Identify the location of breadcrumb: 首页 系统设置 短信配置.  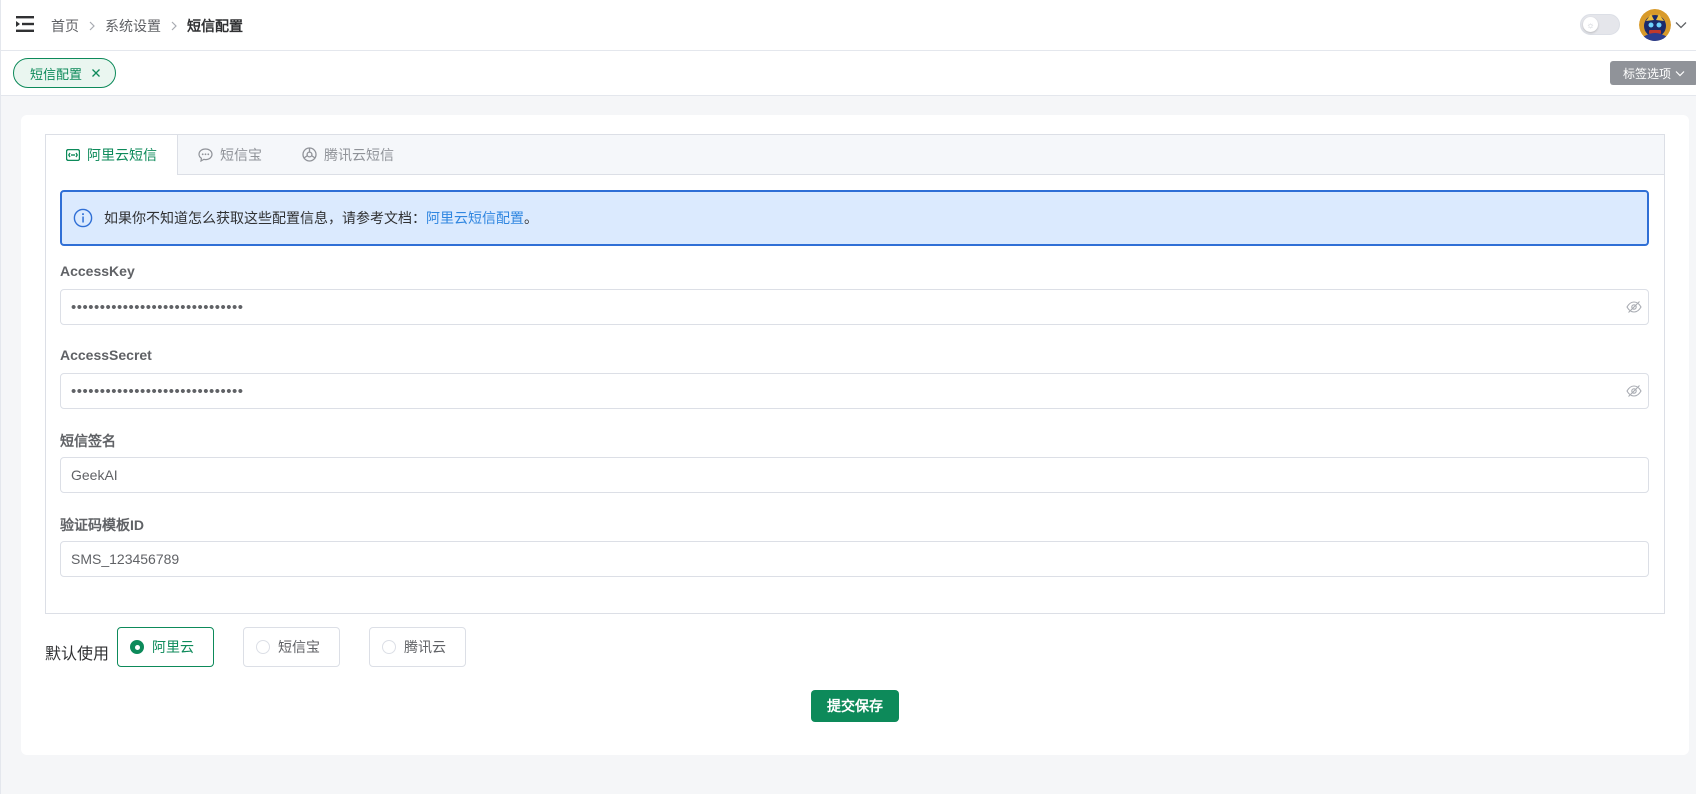
(147, 25).